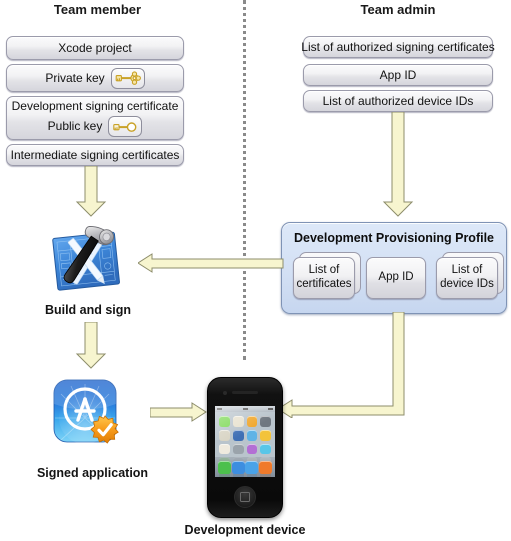 The height and width of the screenshot is (541, 511). What do you see at coordinates (127, 78) in the screenshot?
I see `private-key-icon` at bounding box center [127, 78].